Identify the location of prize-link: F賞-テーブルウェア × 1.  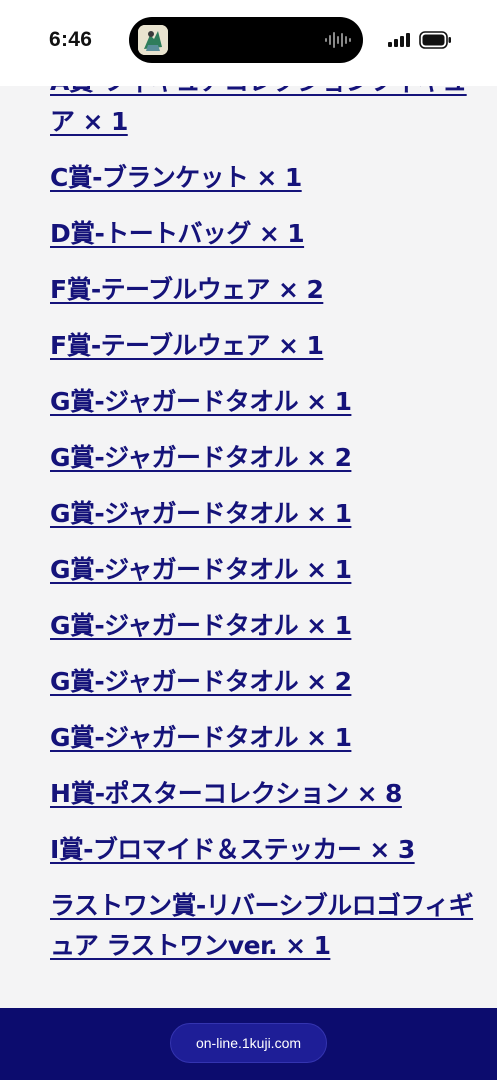
(262, 346).